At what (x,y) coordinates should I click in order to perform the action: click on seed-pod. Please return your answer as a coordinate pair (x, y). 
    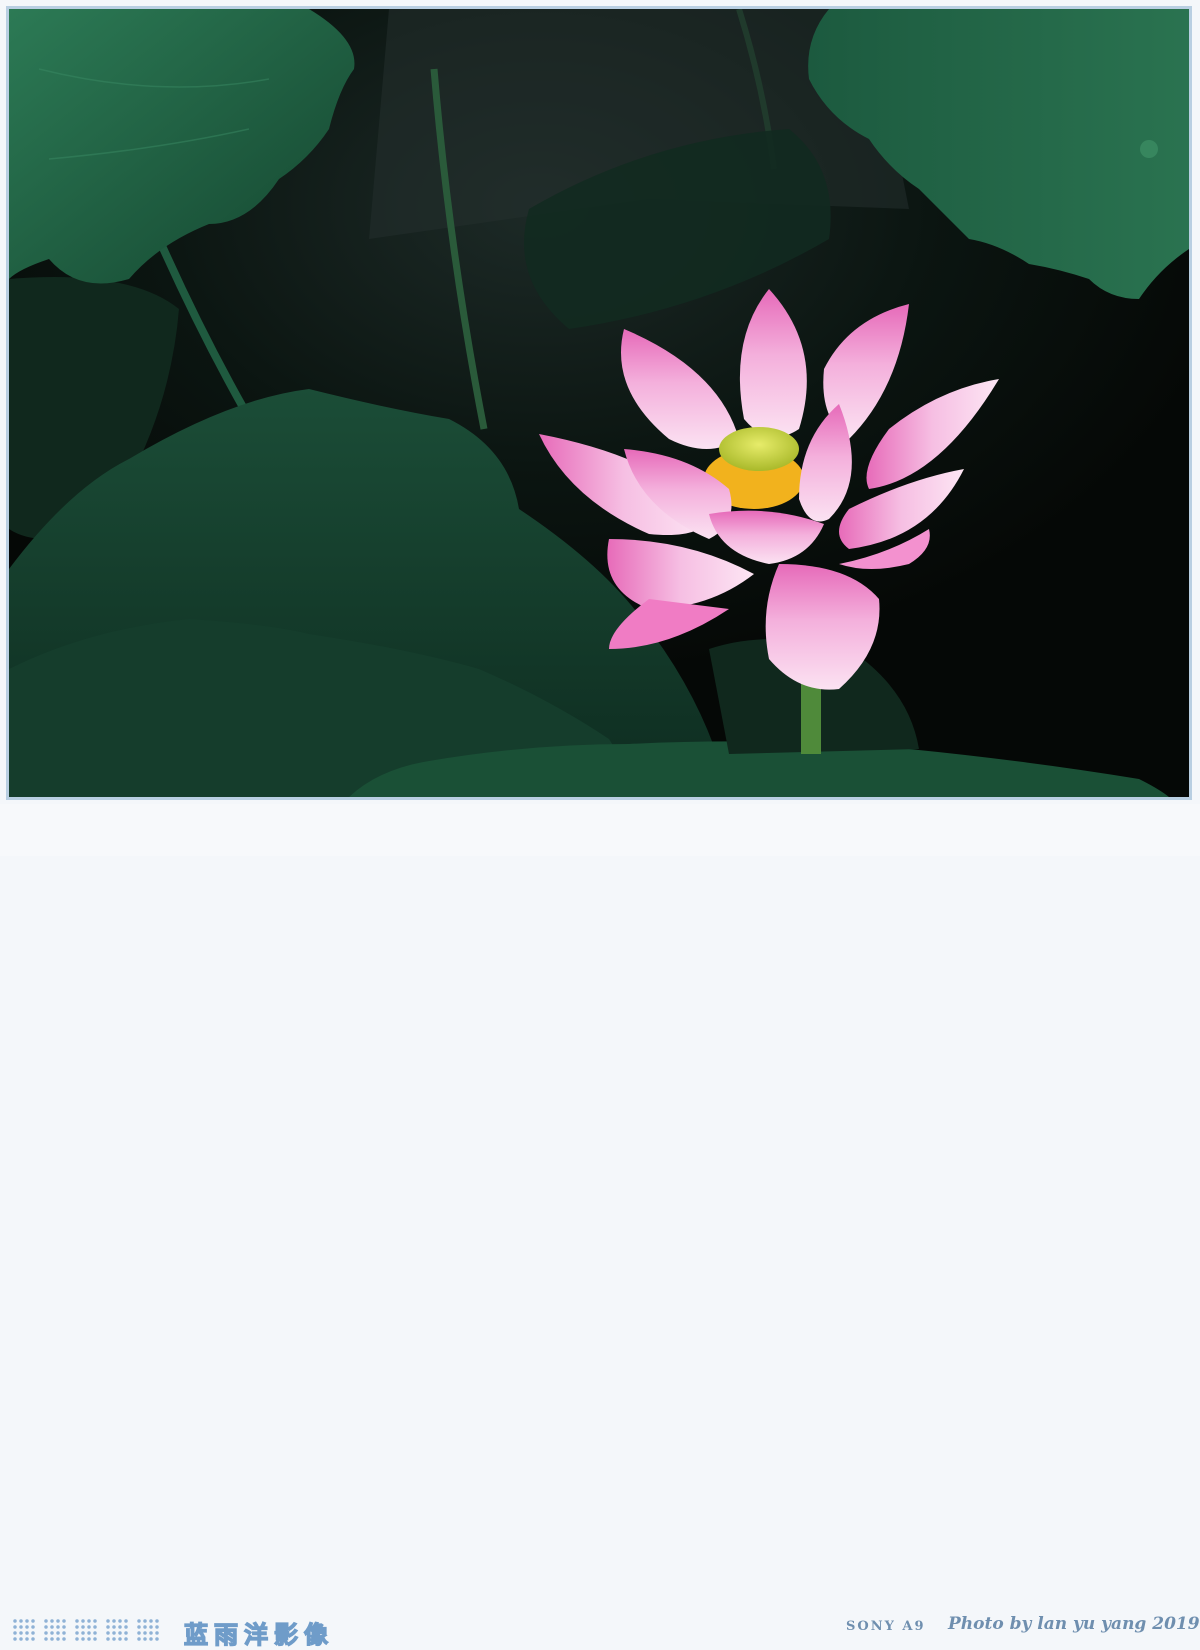
    Looking at the image, I should click on (759, 449).